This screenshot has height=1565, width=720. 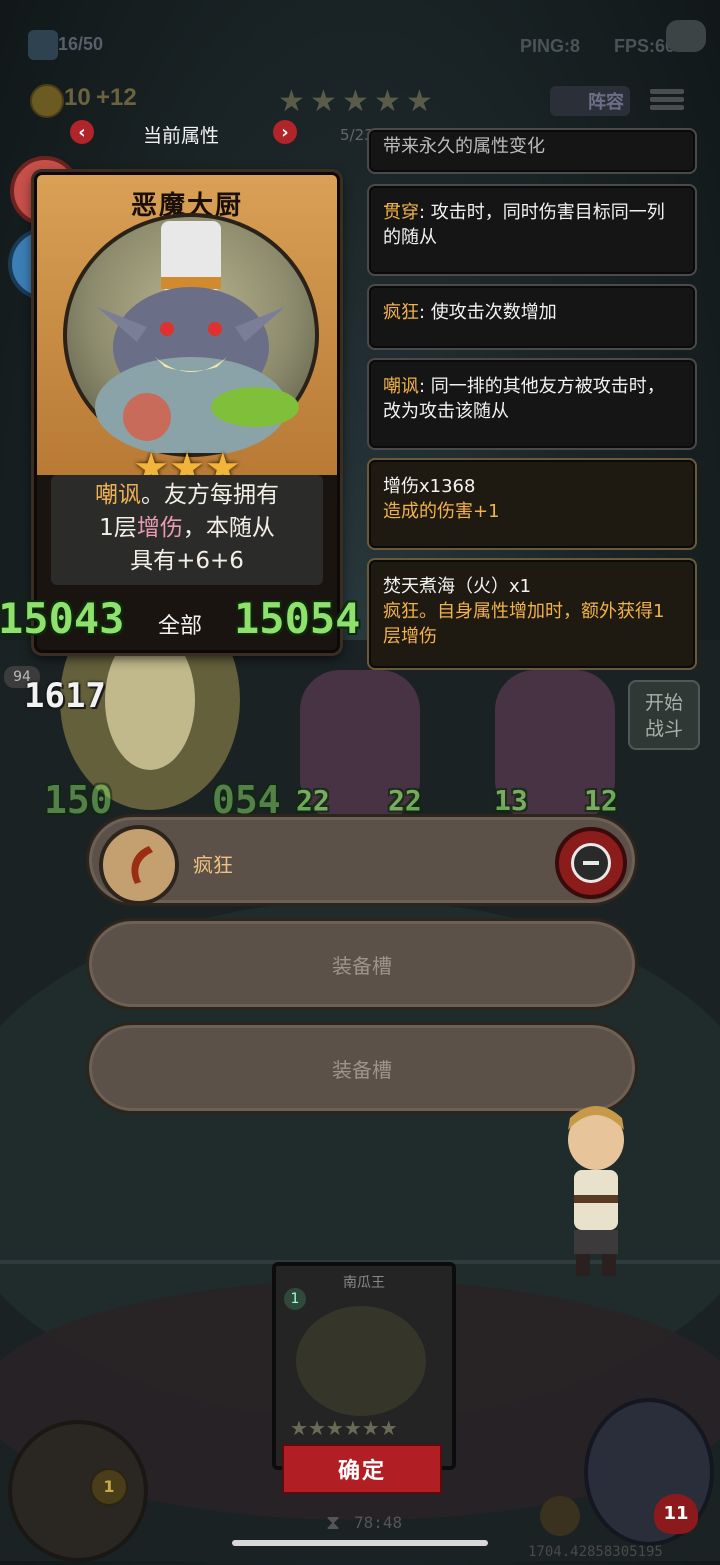 I want to click on footer-coordinate: 1704.42858305195, so click(x=595, y=1552).